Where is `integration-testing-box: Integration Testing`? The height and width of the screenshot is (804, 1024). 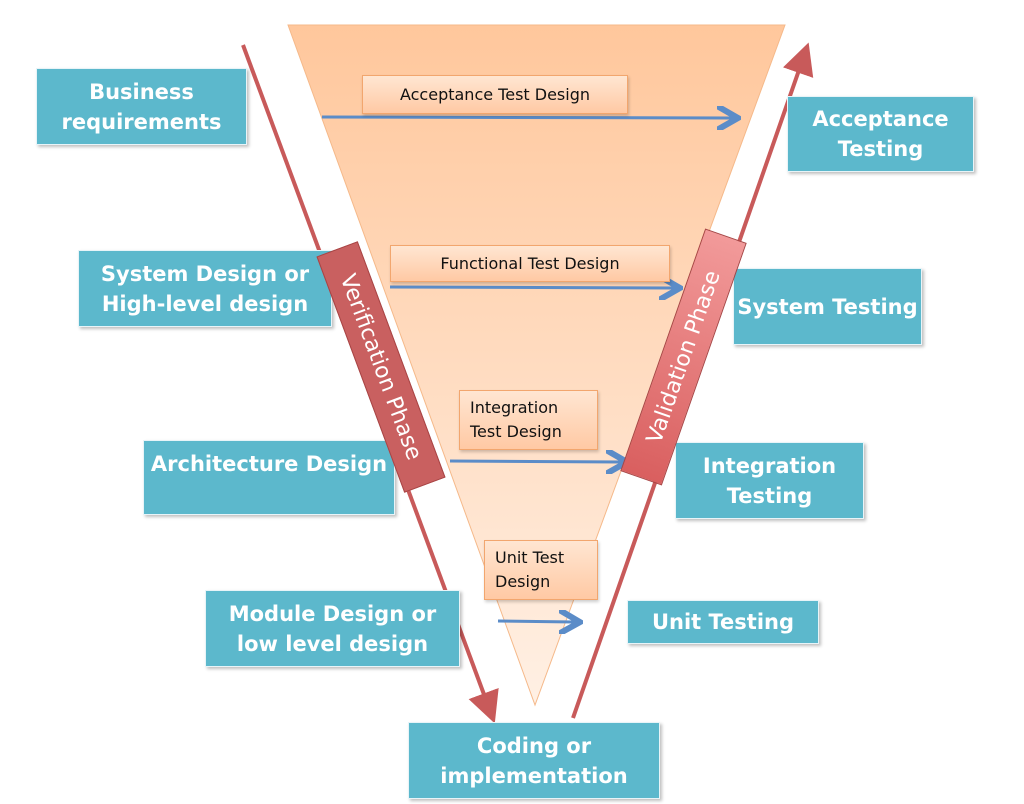
integration-testing-box: Integration Testing is located at coordinates (769, 480).